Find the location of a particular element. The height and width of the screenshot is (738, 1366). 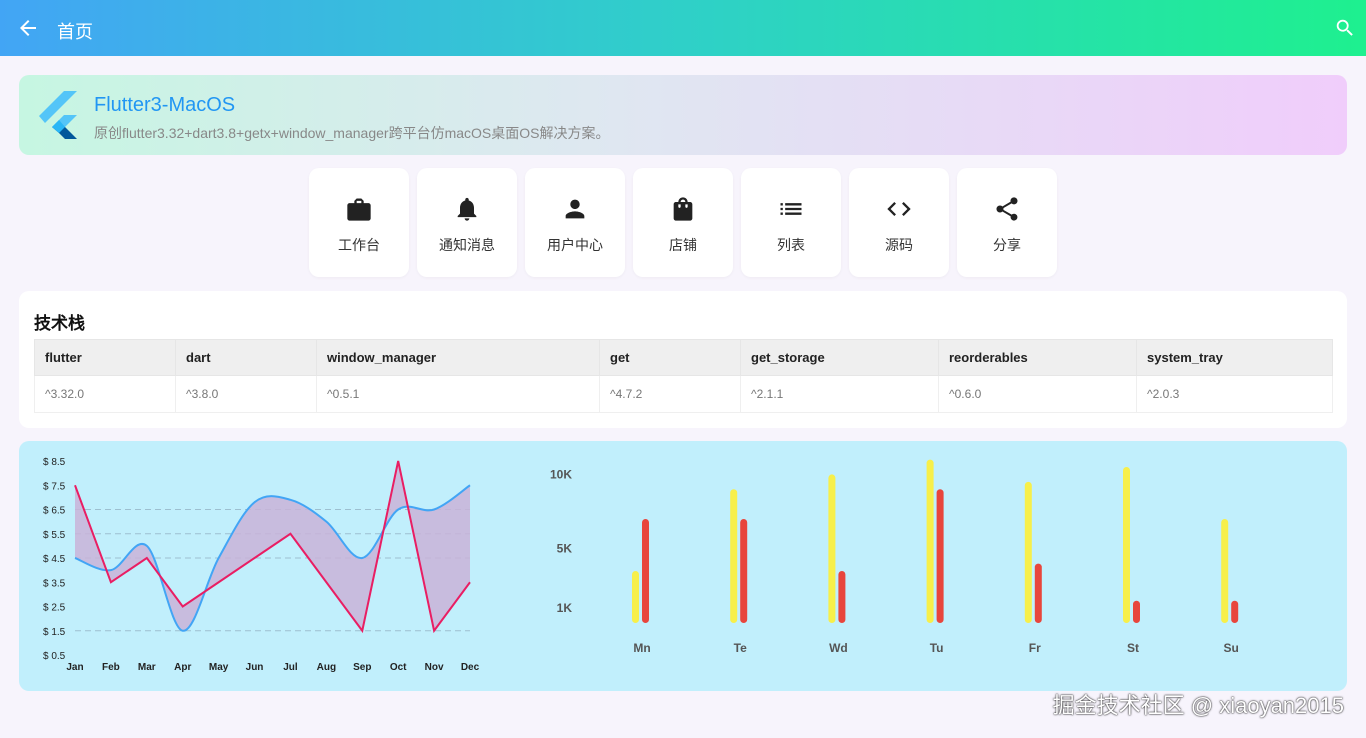

x-tick-label: Jul is located at coordinates (290, 667).